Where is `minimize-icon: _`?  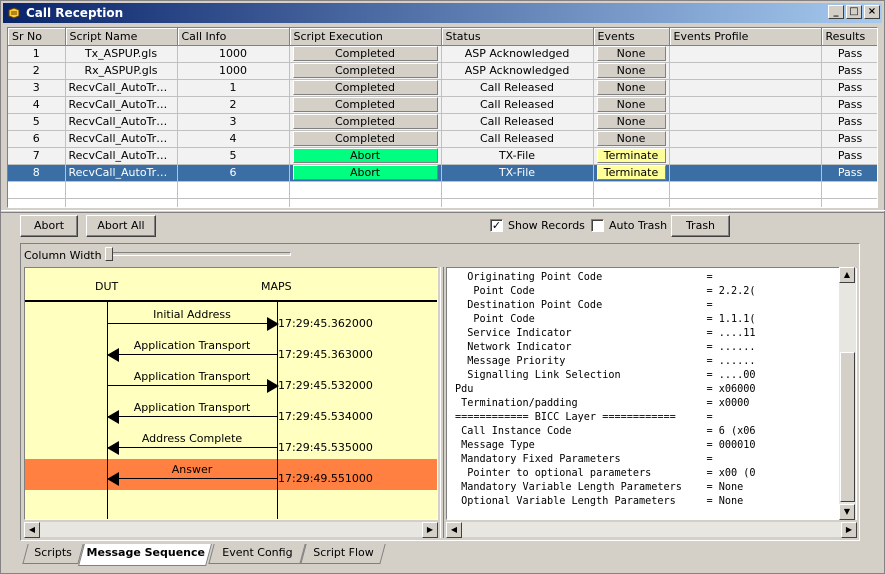
minimize-icon: _ is located at coordinates (836, 12).